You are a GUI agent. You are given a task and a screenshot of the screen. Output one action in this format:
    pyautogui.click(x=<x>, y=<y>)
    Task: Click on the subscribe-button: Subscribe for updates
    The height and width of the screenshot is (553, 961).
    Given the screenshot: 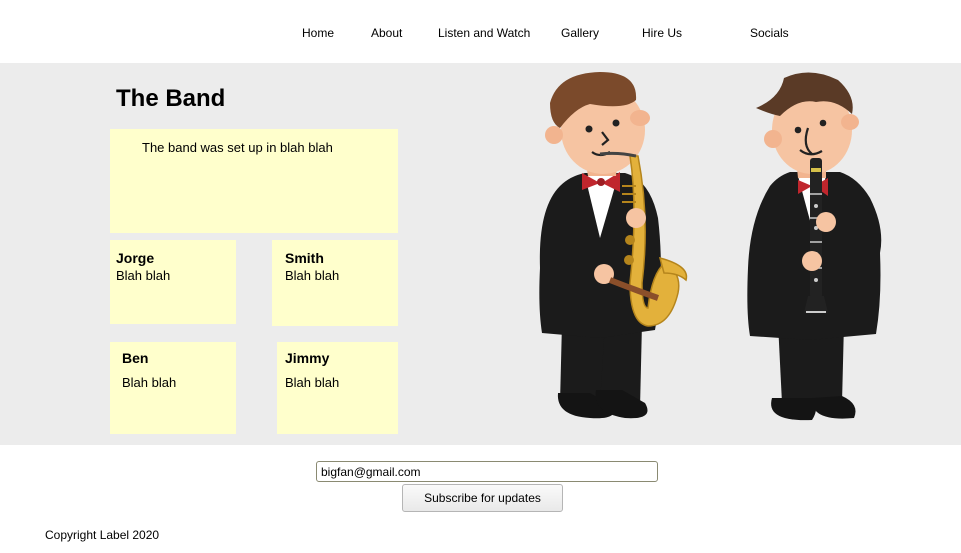 What is the action you would take?
    pyautogui.click(x=482, y=498)
    